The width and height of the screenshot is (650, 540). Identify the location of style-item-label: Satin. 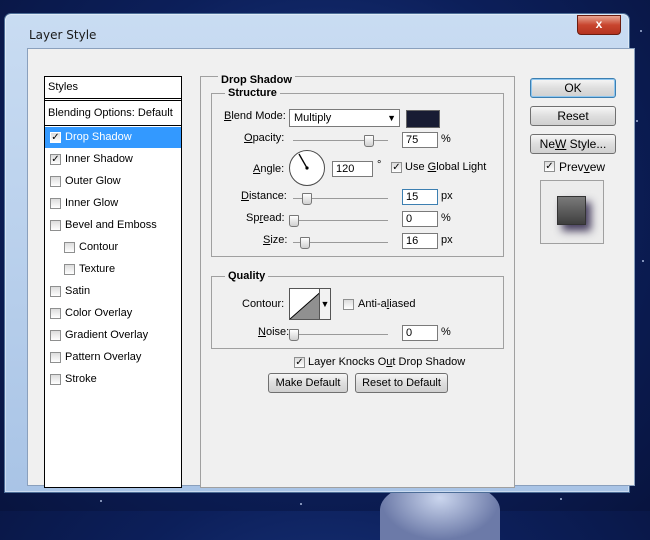
(78, 291).